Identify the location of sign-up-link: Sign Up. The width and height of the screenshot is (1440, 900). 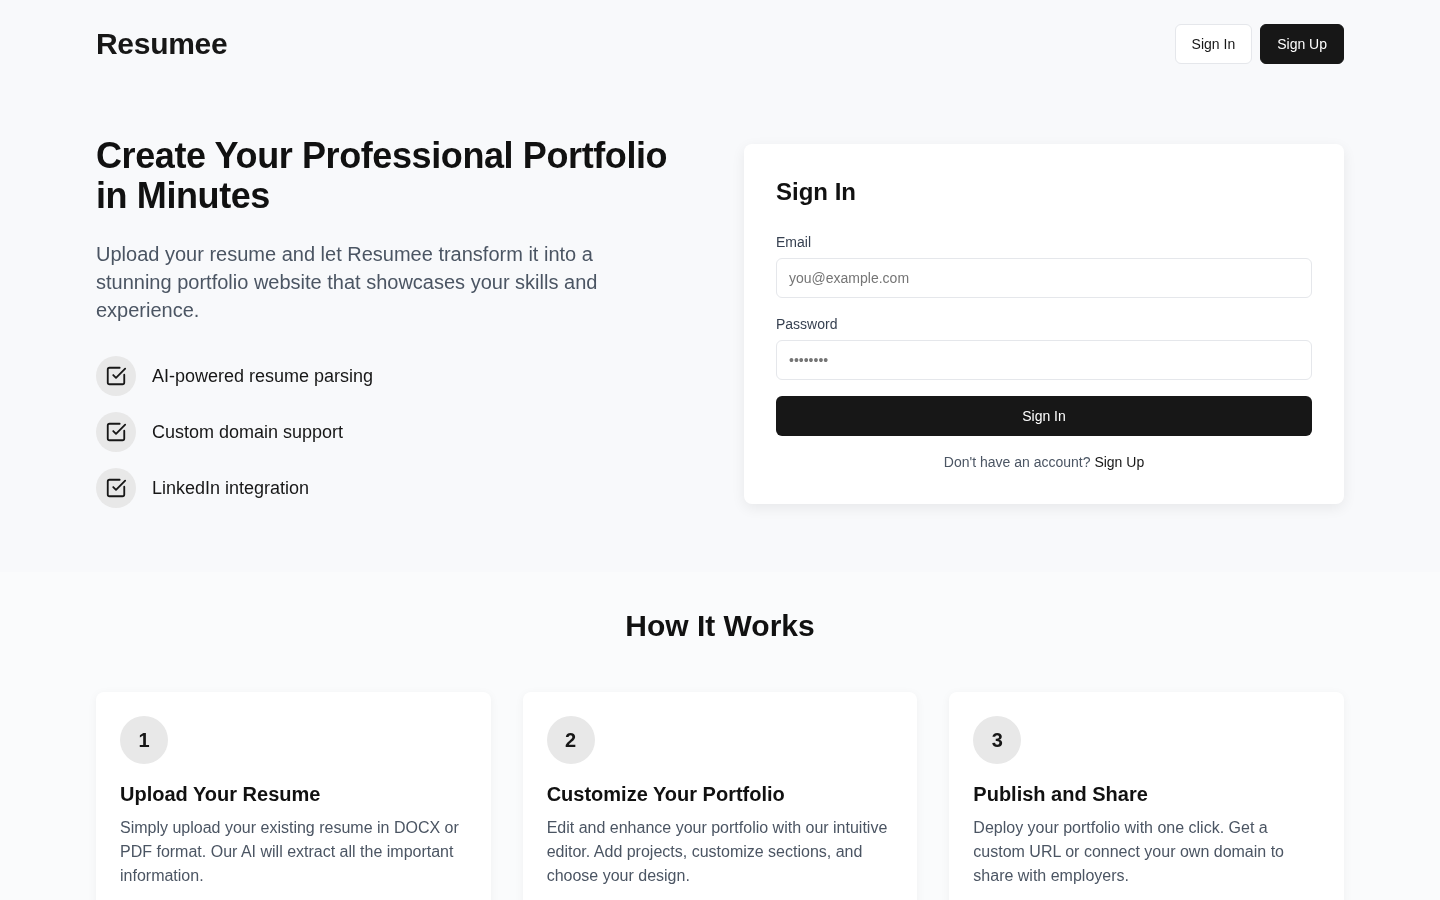
(1119, 462).